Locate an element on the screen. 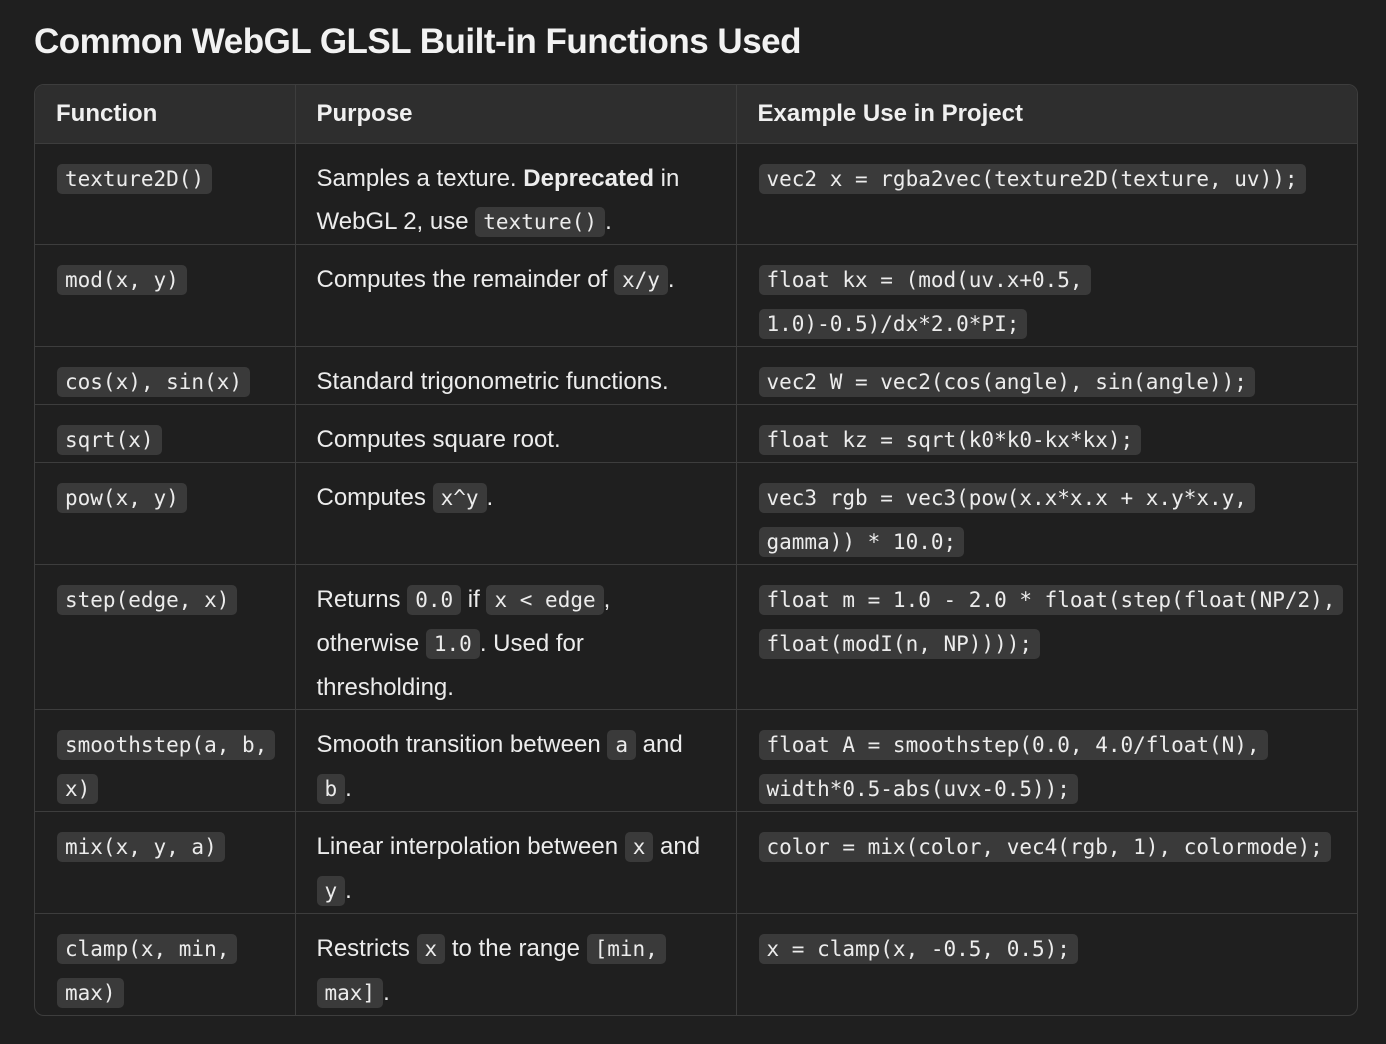 This screenshot has width=1386, height=1044. function-cell: smoothstep(a, b, x) is located at coordinates (165, 759).